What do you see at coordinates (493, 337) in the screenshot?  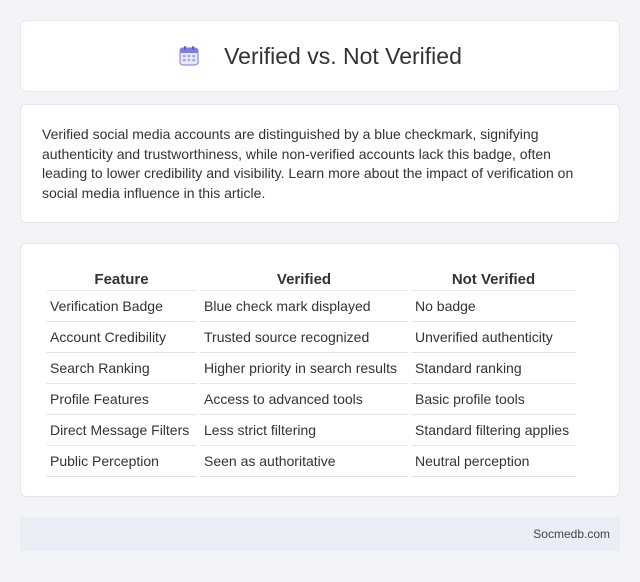 I see `table-cell: Unverified authenticity` at bounding box center [493, 337].